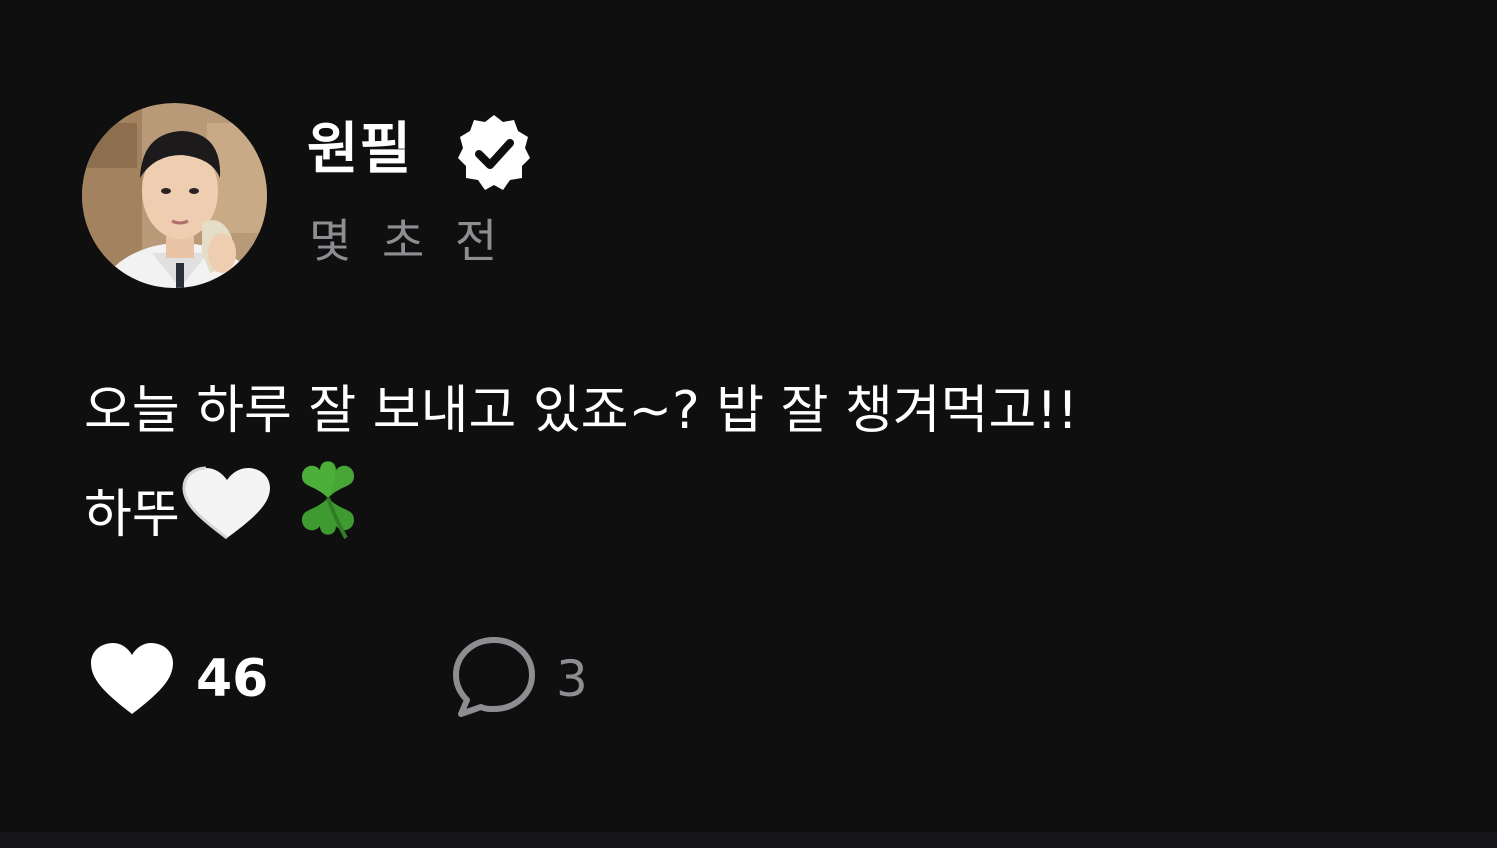  I want to click on bottom-divider, so click(748, 840).